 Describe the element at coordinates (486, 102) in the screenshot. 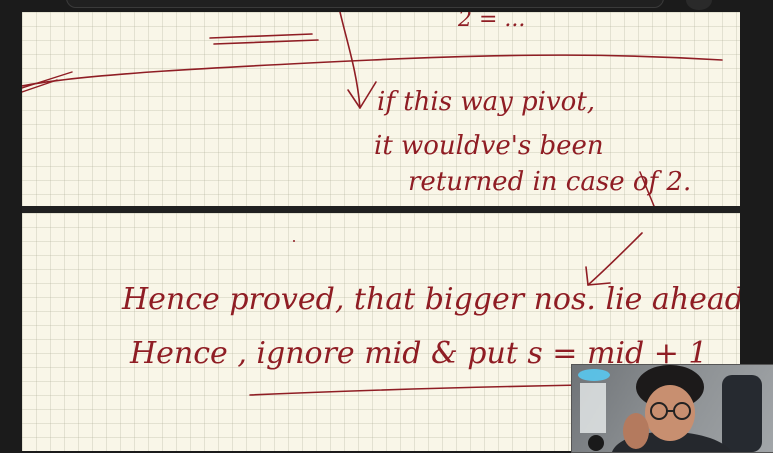

I see `note-line-1: if this way pivot,` at that location.